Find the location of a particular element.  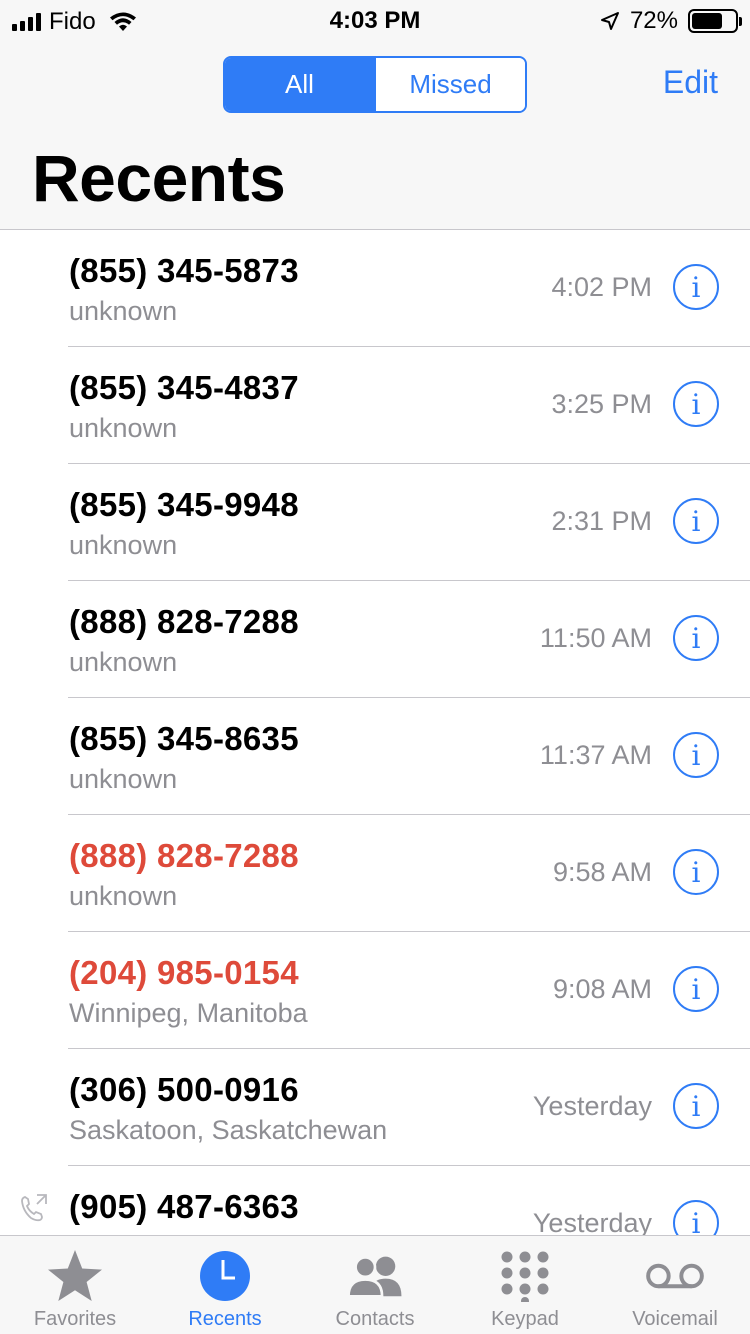

voicemail-icon is located at coordinates (675, 1276).